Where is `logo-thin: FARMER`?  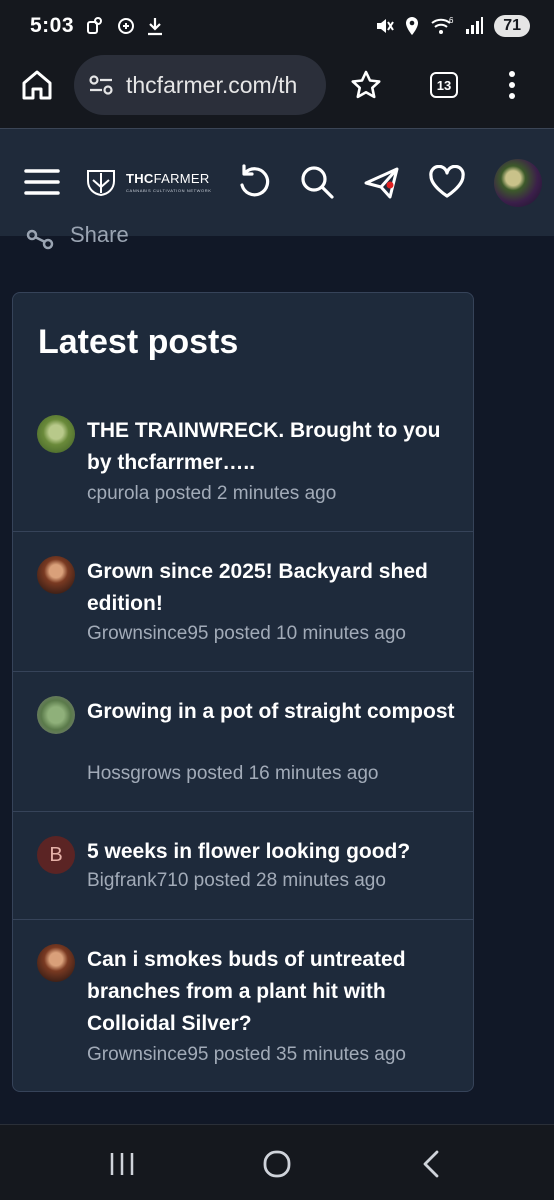
logo-thin: FARMER is located at coordinates (181, 178).